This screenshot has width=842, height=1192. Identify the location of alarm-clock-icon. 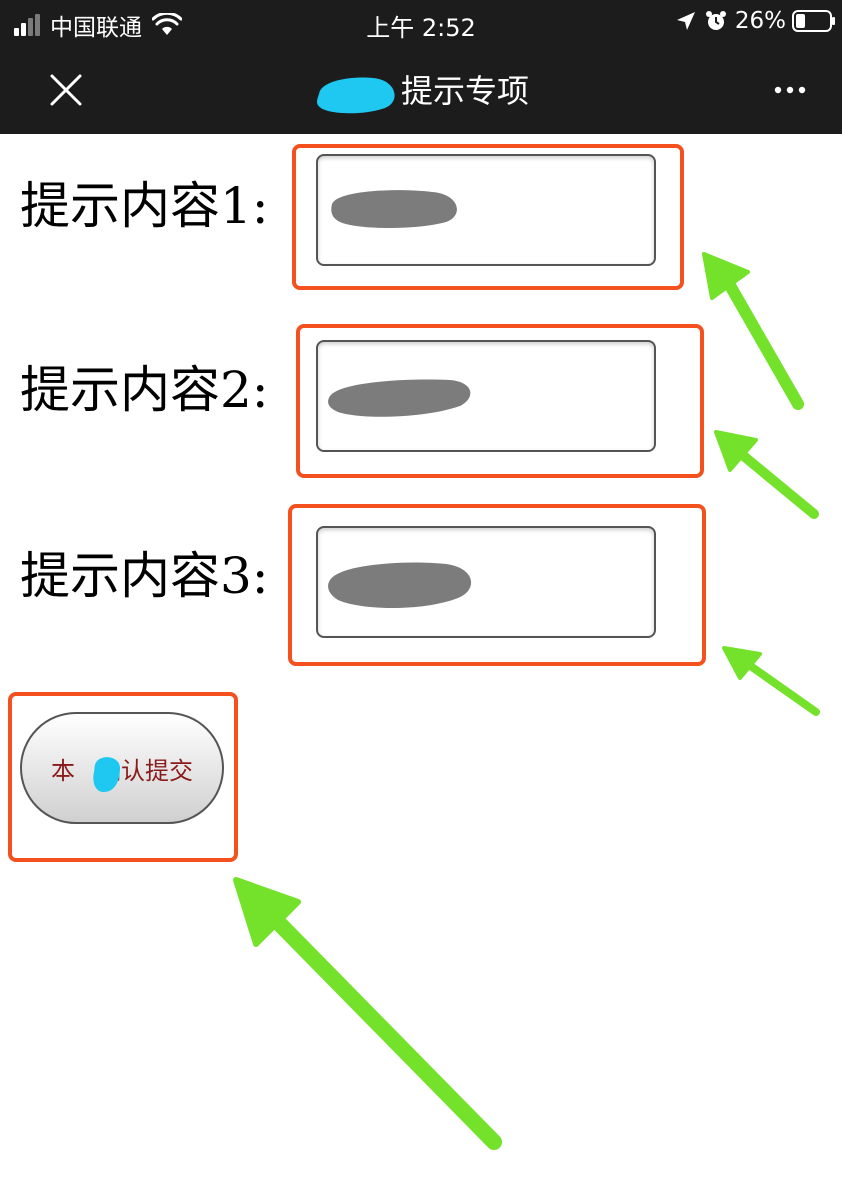
(715, 20).